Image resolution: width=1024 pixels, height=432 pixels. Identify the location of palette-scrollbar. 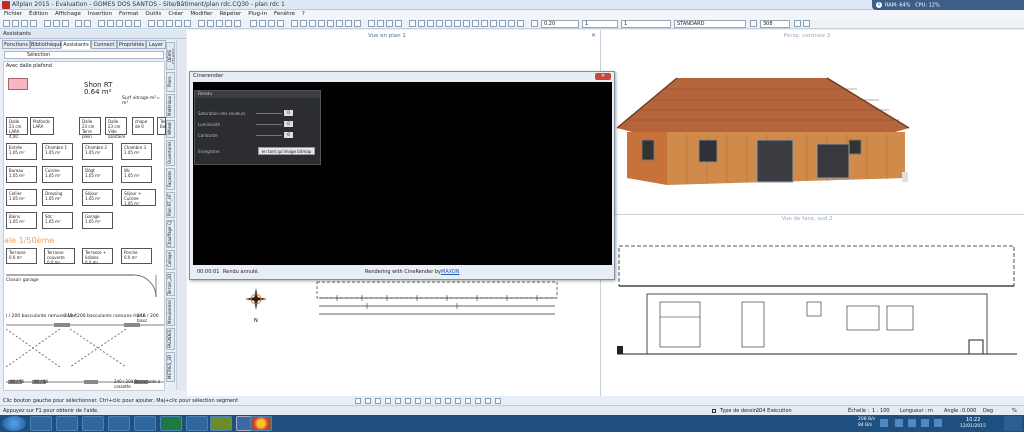
(181, 215).